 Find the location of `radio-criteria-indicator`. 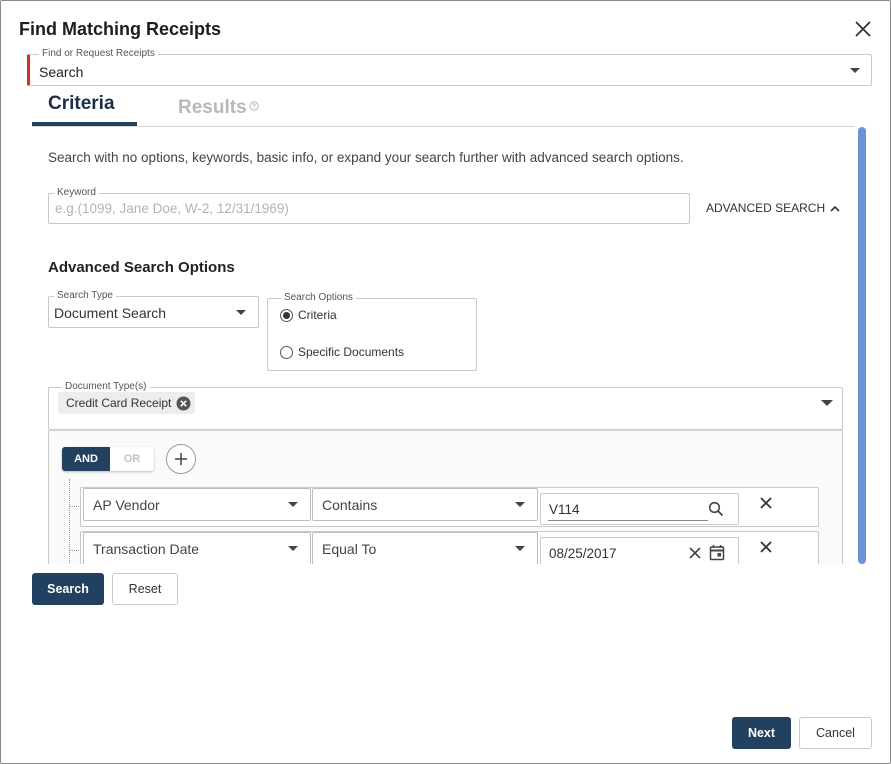

radio-criteria-indicator is located at coordinates (286, 315).